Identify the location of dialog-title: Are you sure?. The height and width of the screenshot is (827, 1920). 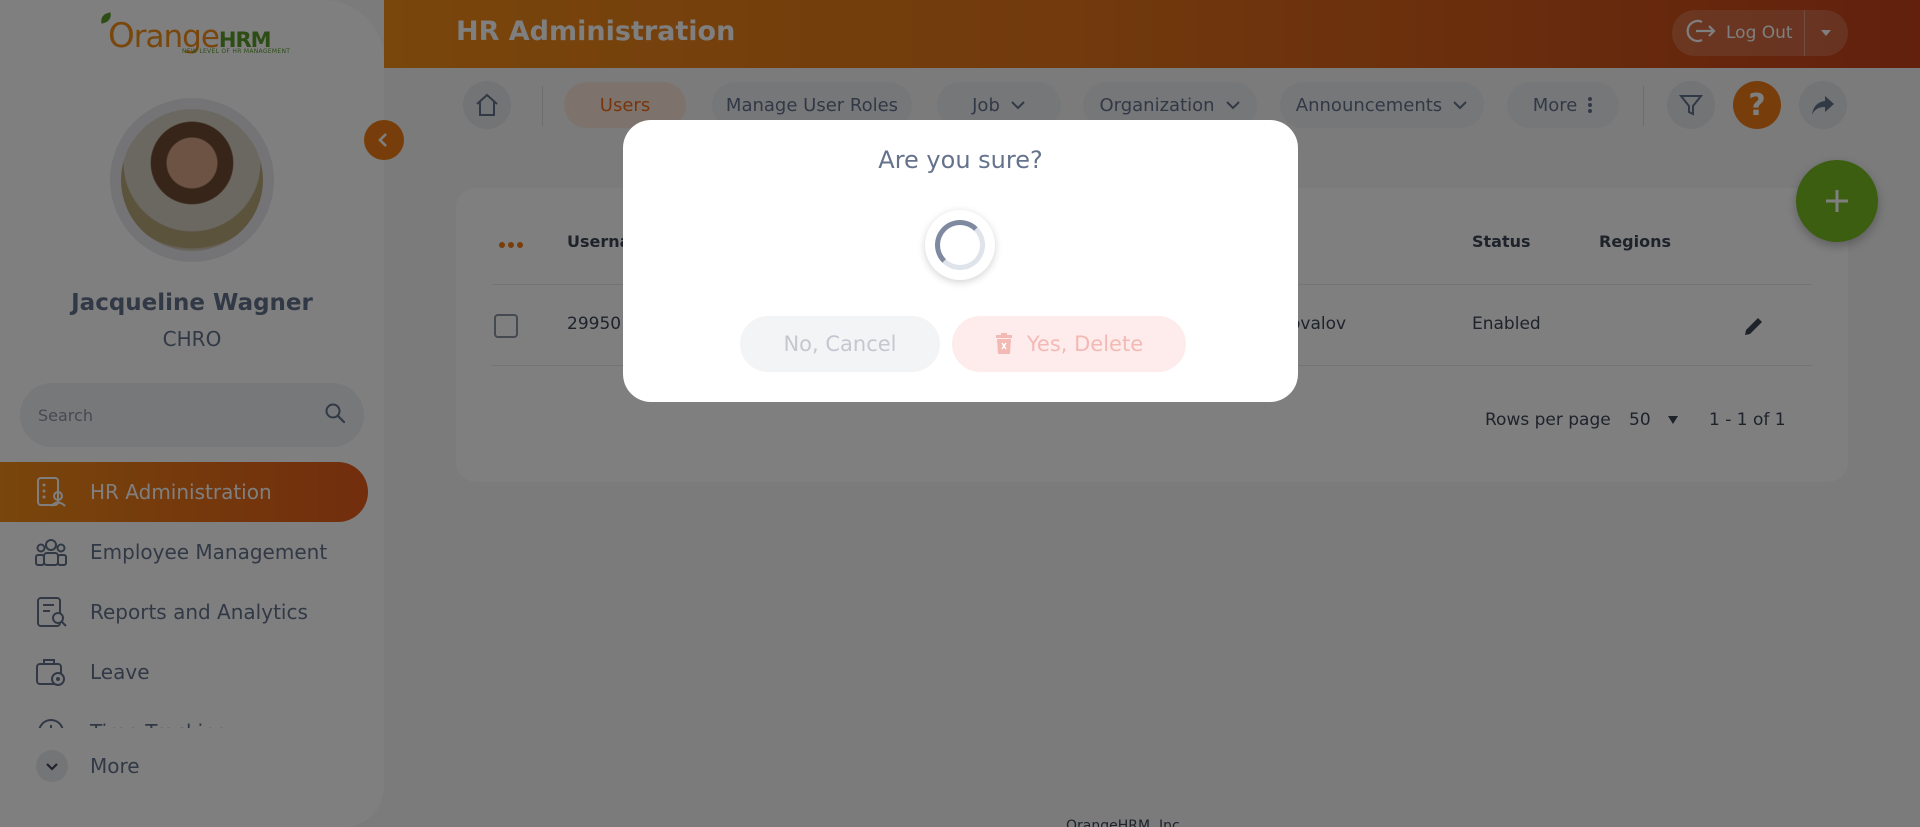
(960, 160).